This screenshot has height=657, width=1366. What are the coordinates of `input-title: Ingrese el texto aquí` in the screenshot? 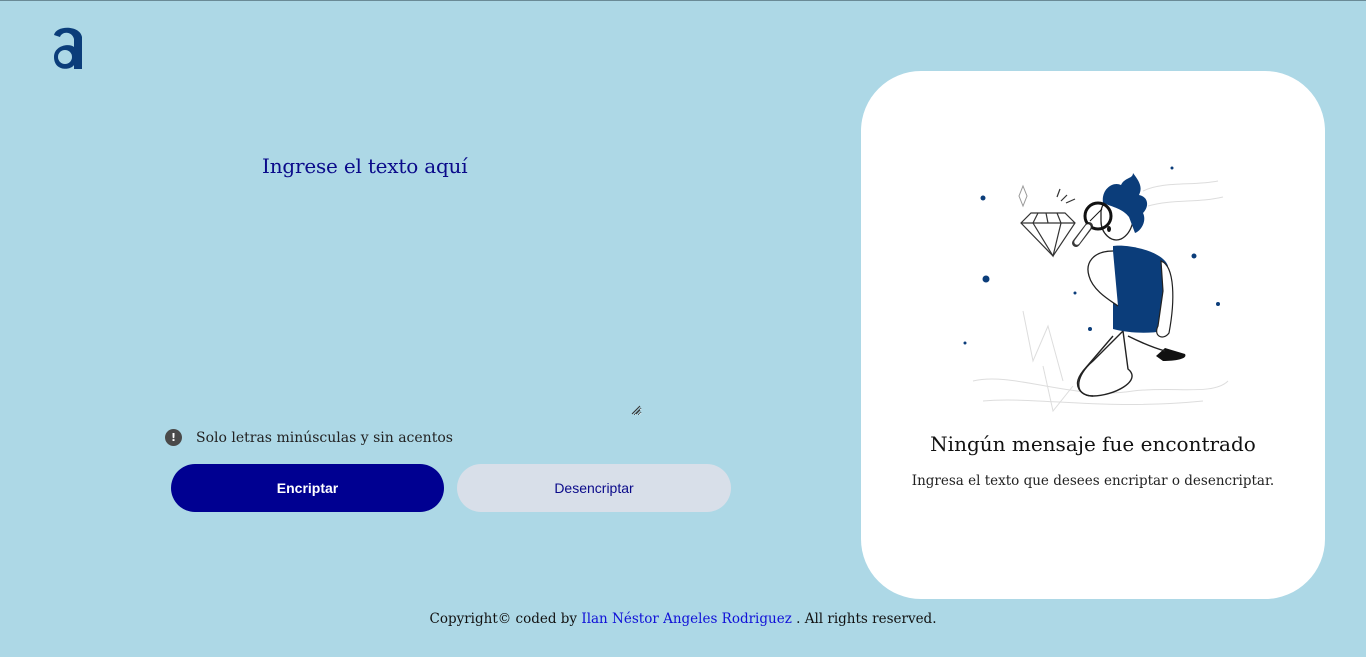 It's located at (365, 166).